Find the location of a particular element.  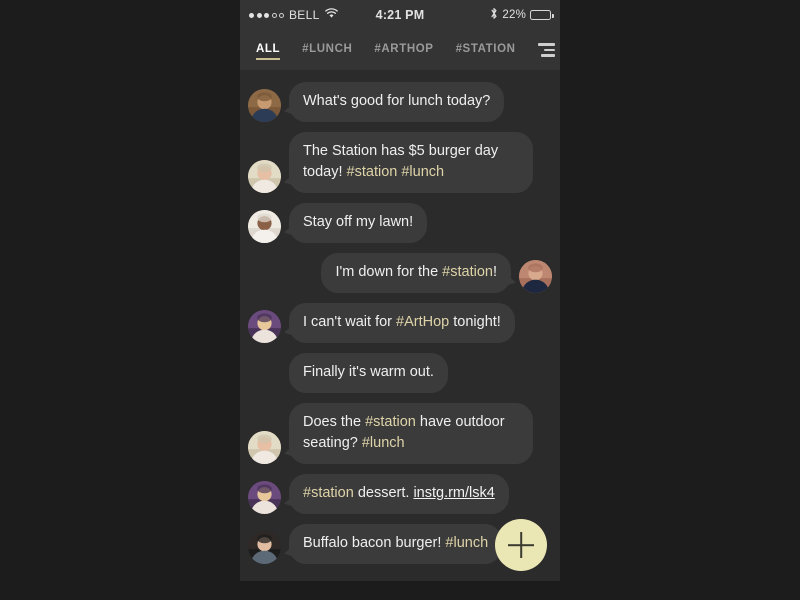

message-row: Finally it's warm out. is located at coordinates (400, 373).